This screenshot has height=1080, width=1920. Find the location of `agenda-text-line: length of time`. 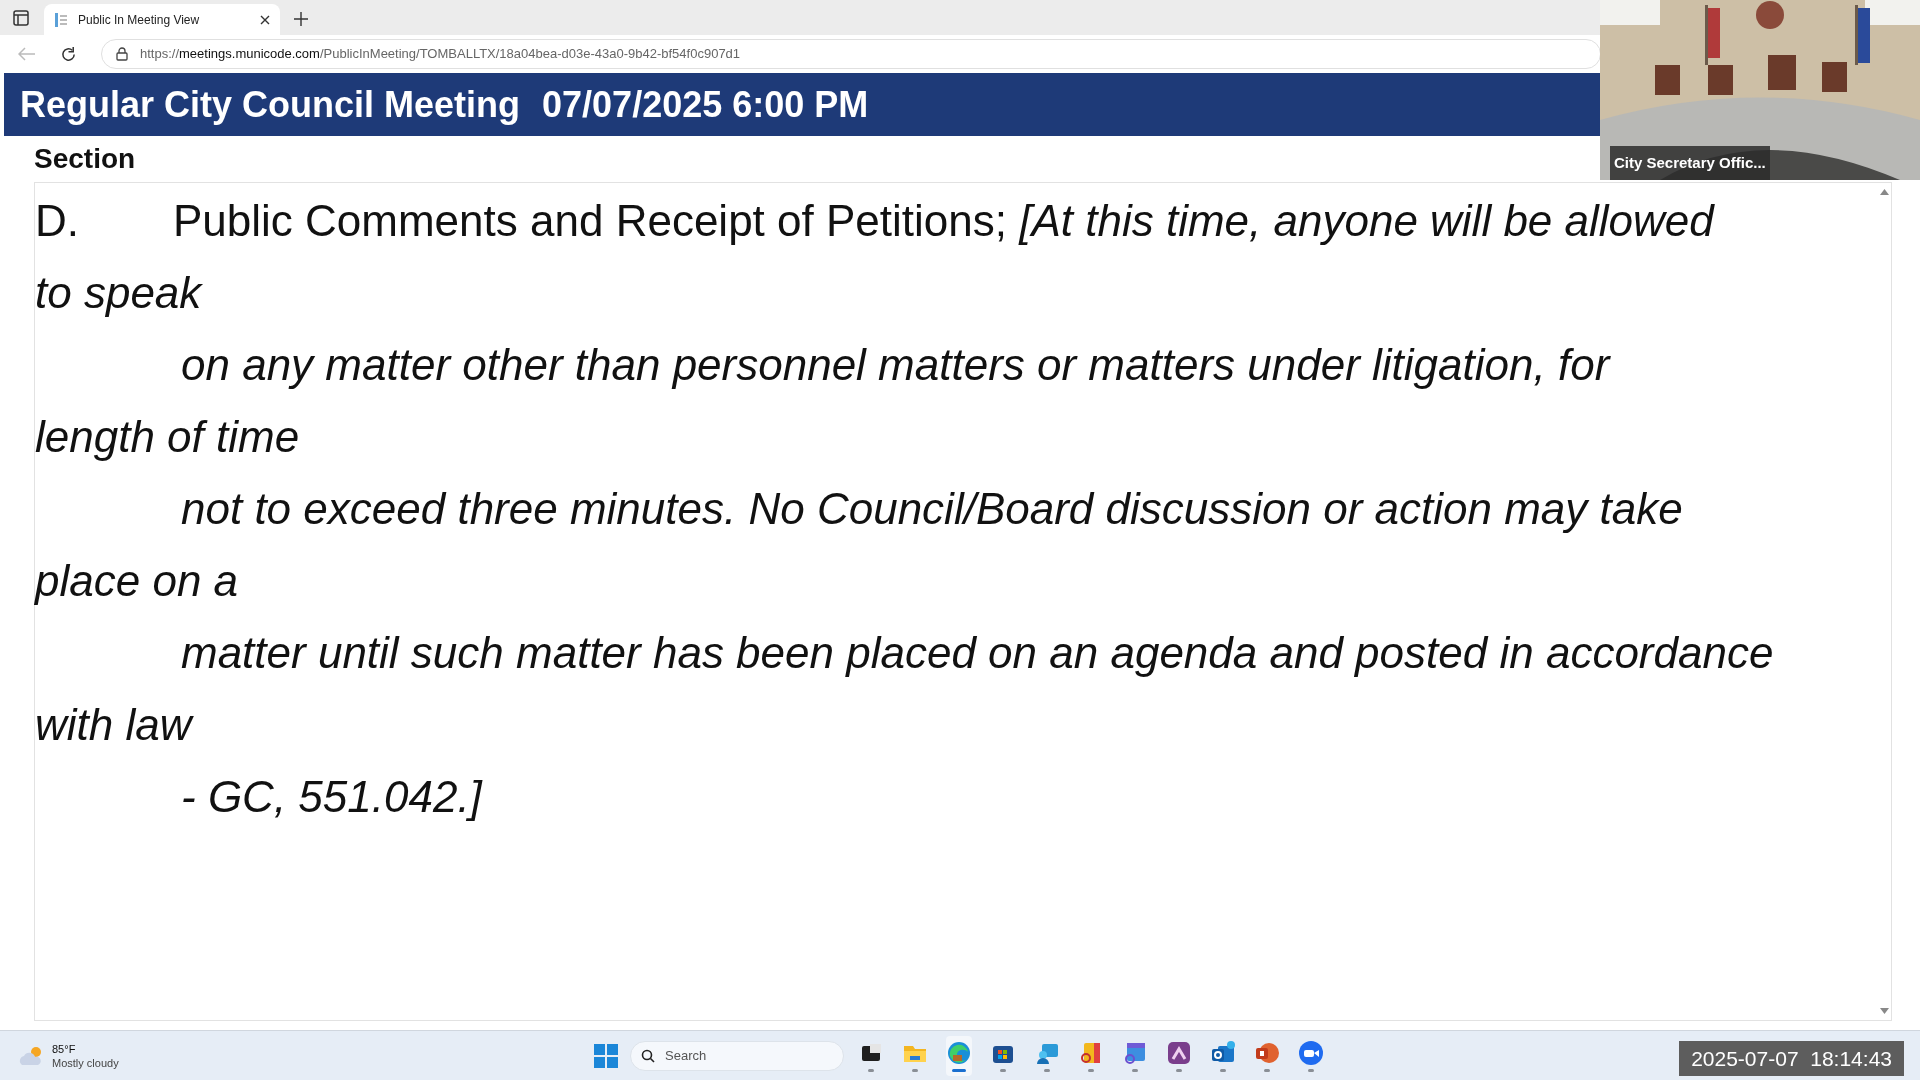

agenda-text-line: length of time is located at coordinates (167, 437).